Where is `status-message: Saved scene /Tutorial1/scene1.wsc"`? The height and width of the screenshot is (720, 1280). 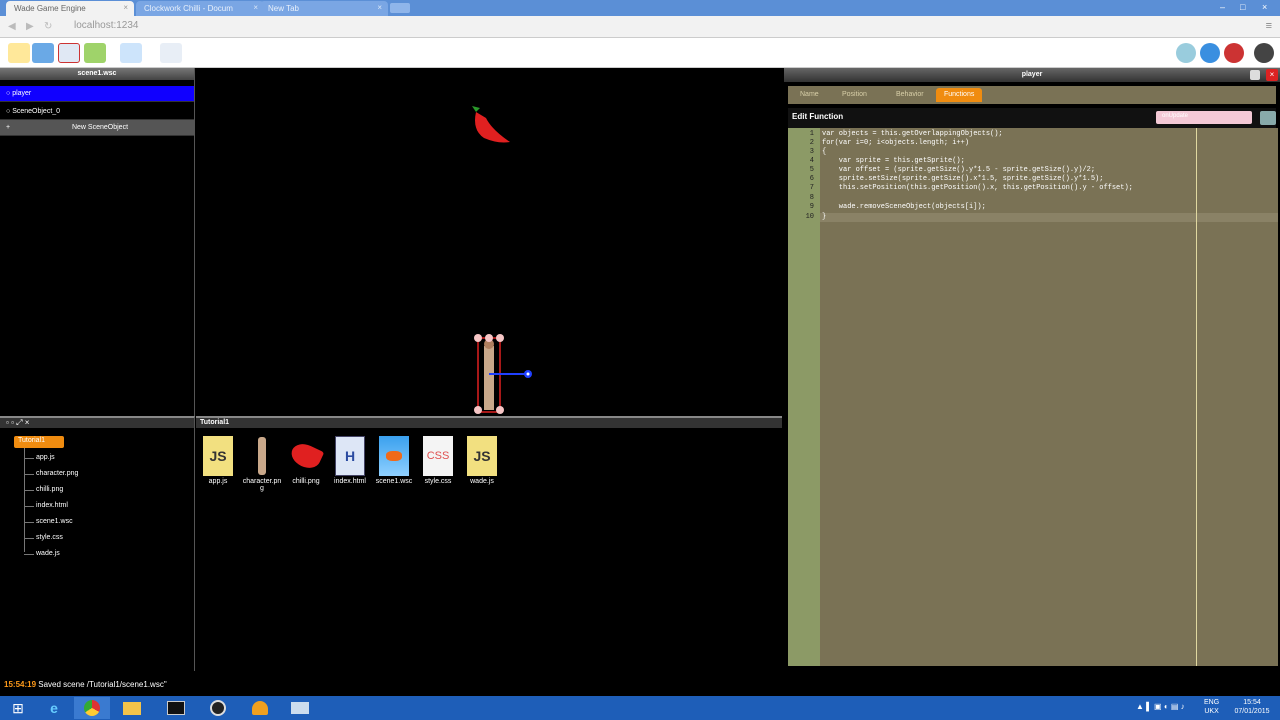 status-message: Saved scene /Tutorial1/scene1.wsc" is located at coordinates (102, 684).